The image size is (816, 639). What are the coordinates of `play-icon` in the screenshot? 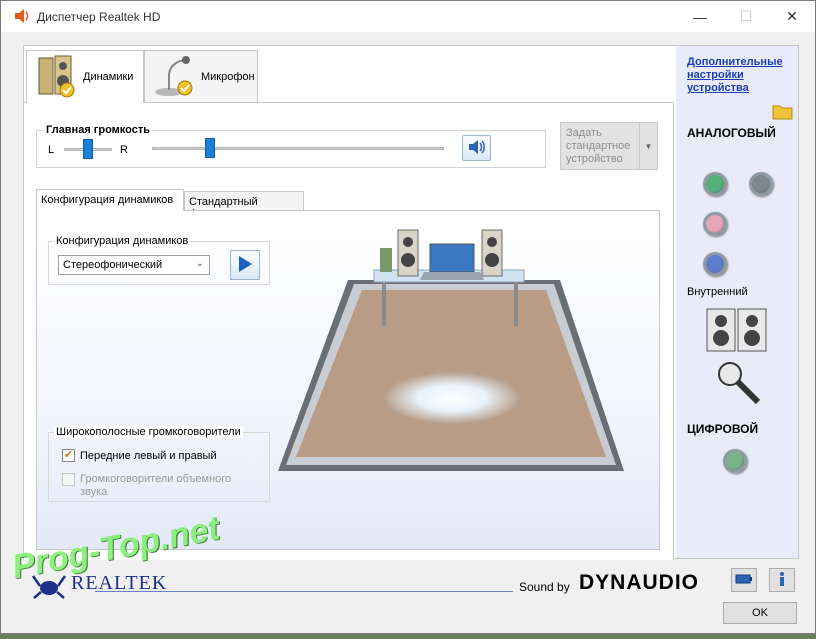 It's located at (245, 265).